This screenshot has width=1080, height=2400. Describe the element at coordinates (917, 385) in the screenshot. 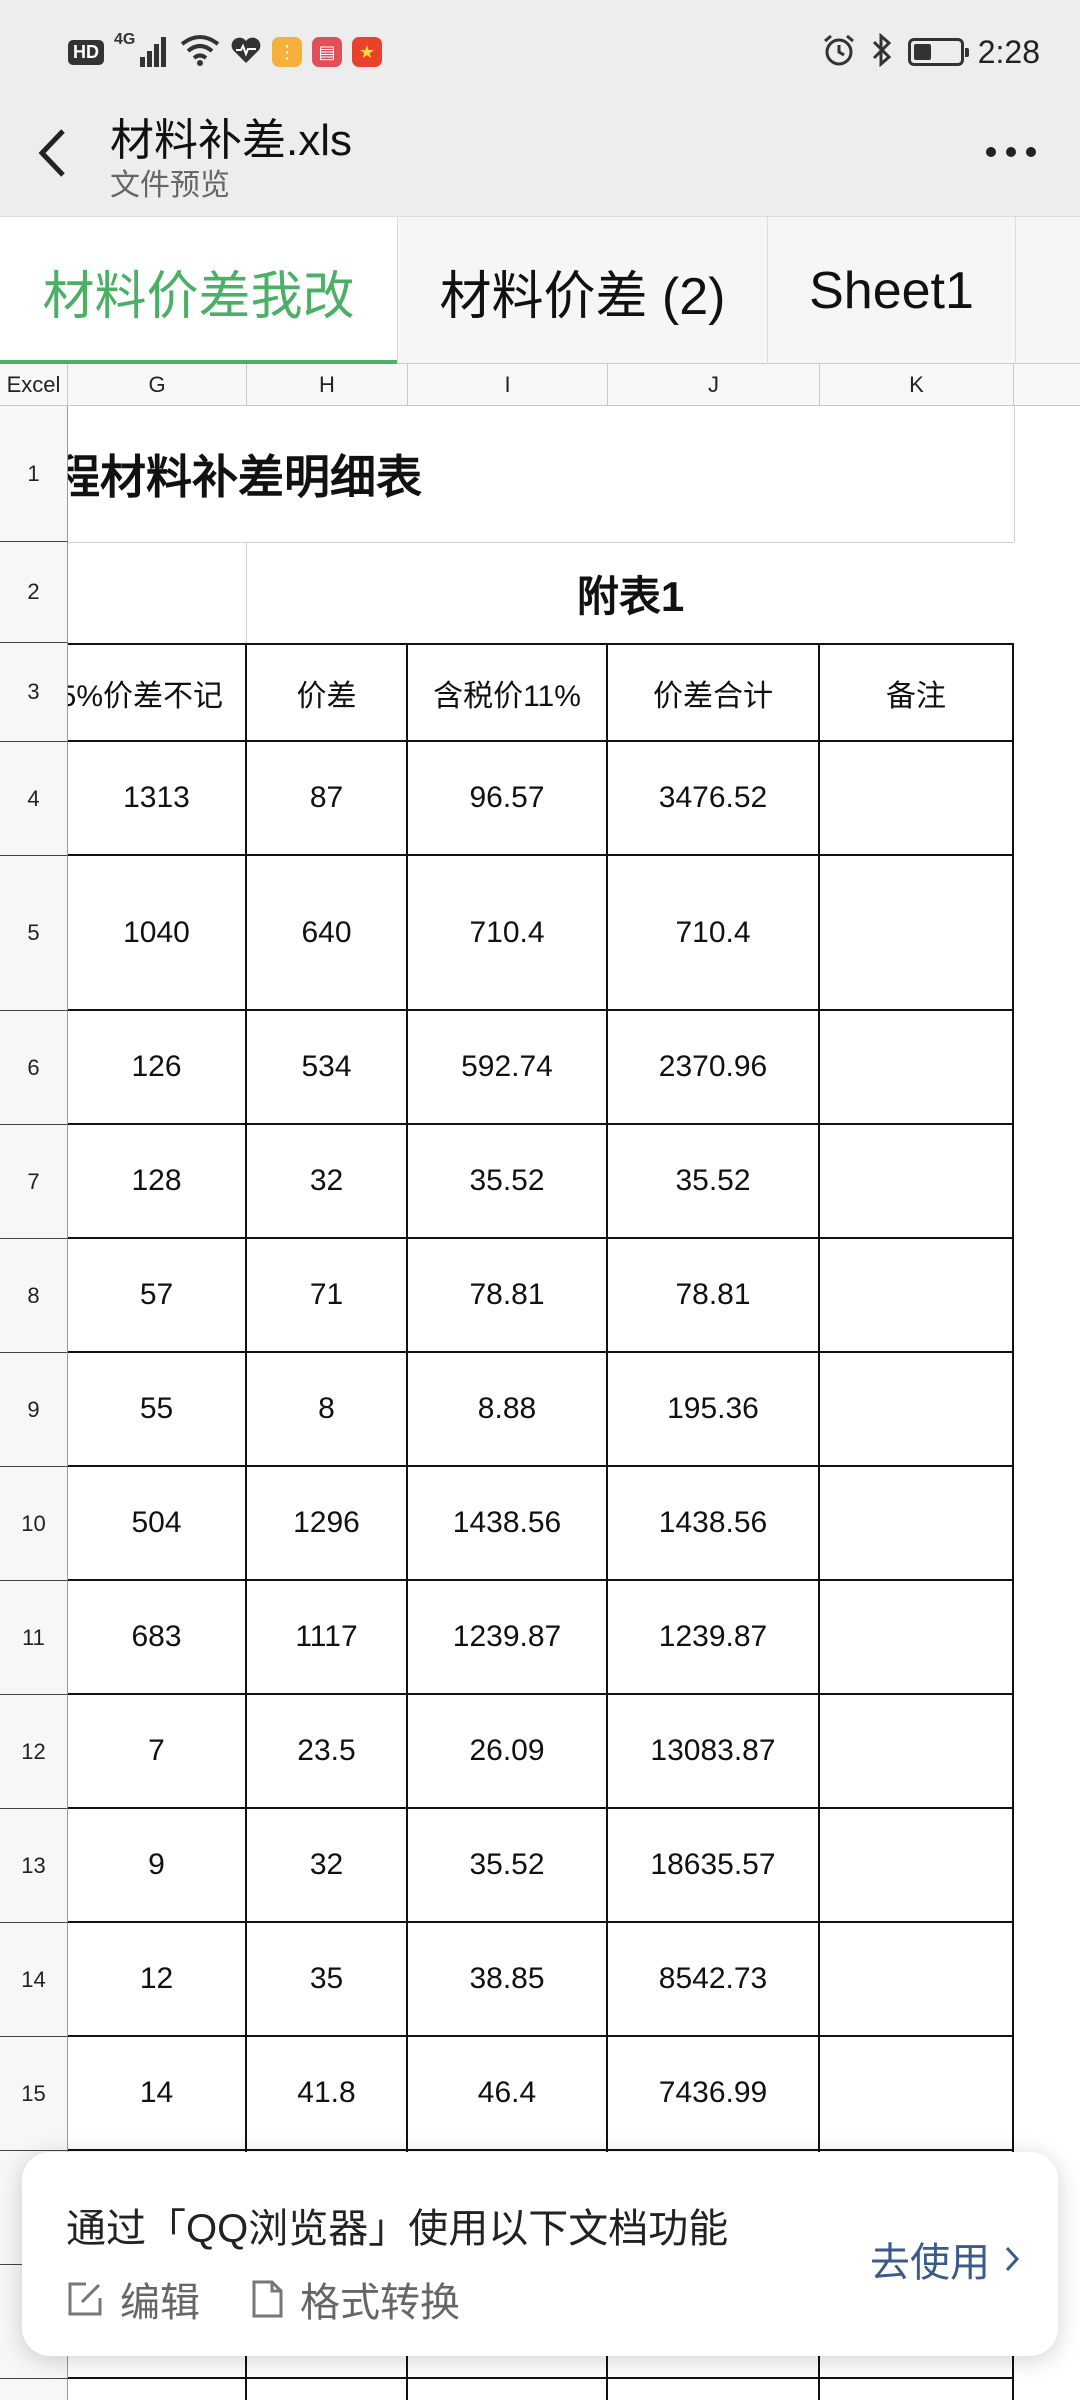

I see `column-header-k: K` at that location.